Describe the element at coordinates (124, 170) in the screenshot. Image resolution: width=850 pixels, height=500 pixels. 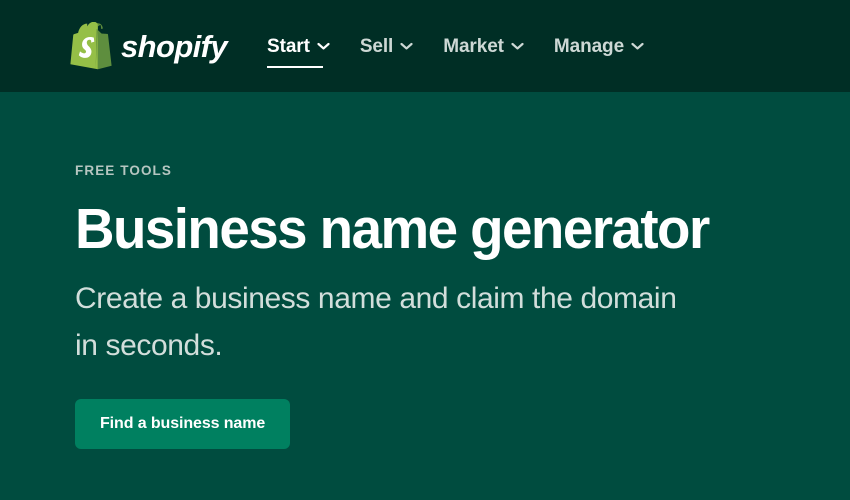
I see `hero-eyebrow: FREE TOOLS` at that location.